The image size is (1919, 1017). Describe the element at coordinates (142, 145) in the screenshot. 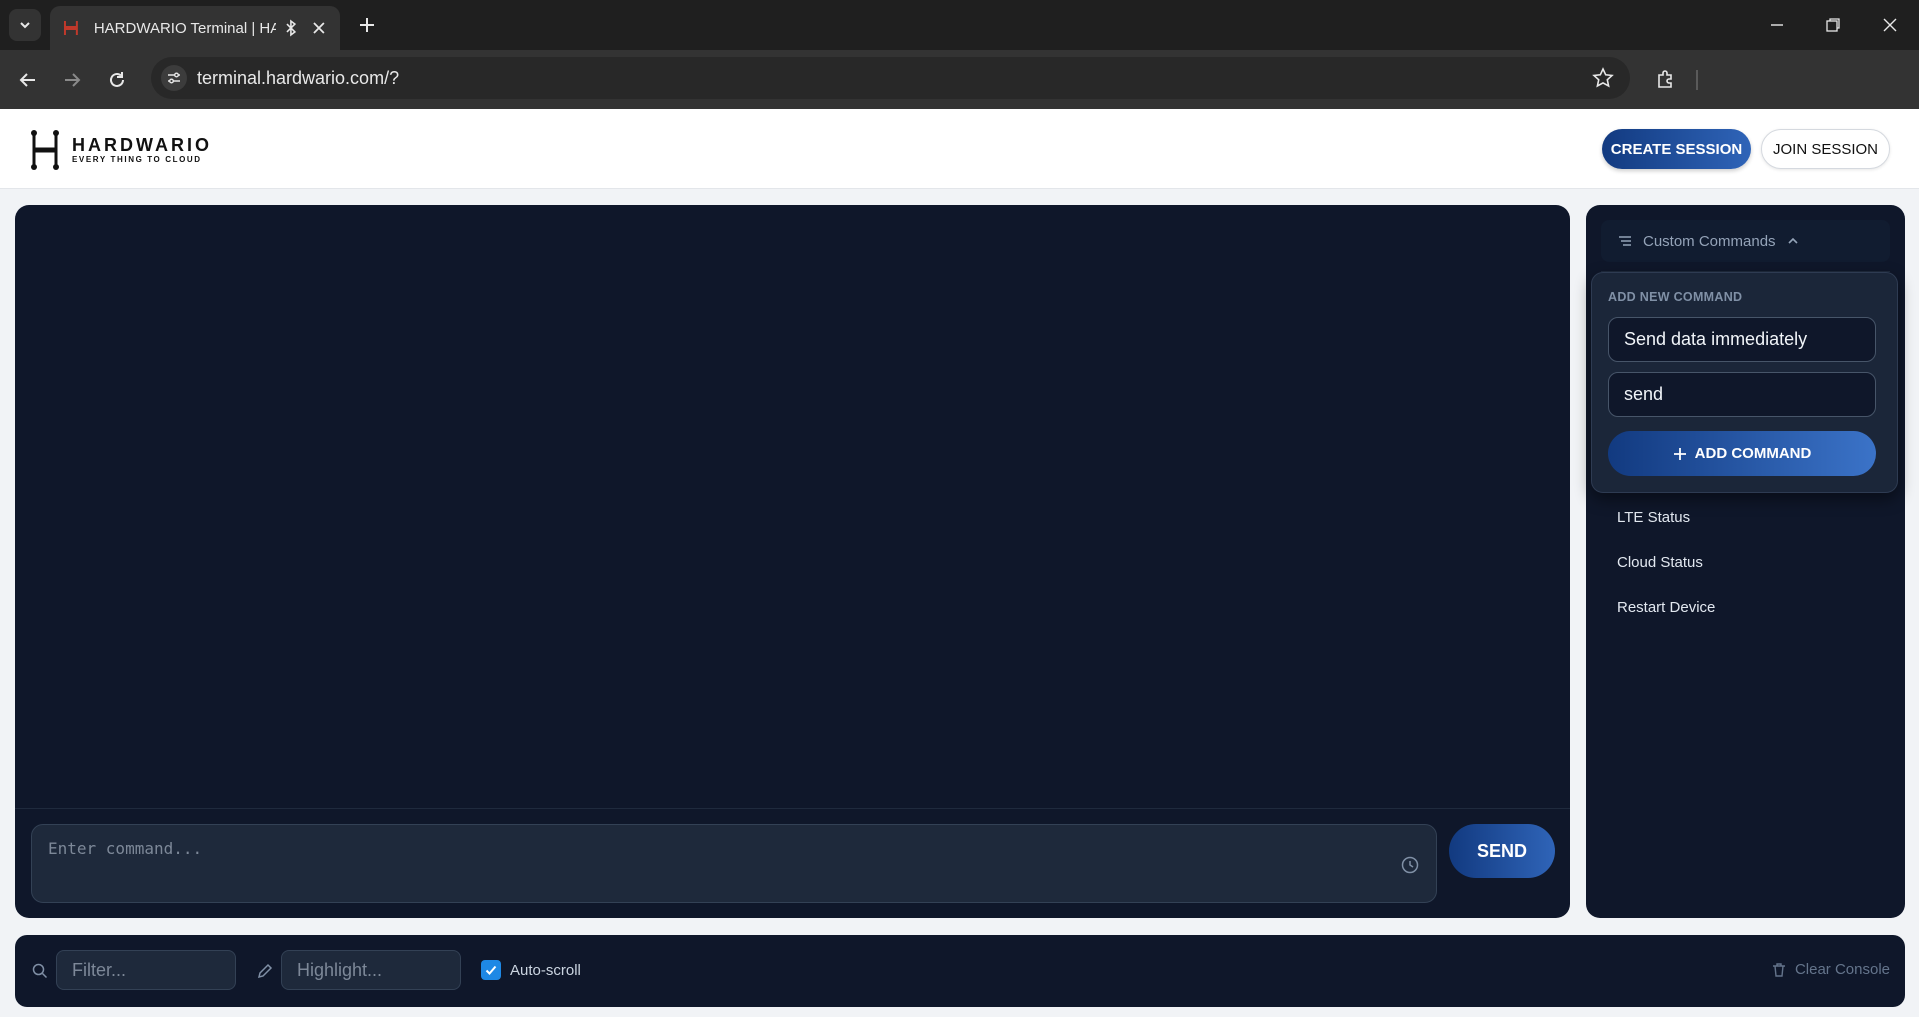

I see `logo-name: HARDWARIO` at that location.